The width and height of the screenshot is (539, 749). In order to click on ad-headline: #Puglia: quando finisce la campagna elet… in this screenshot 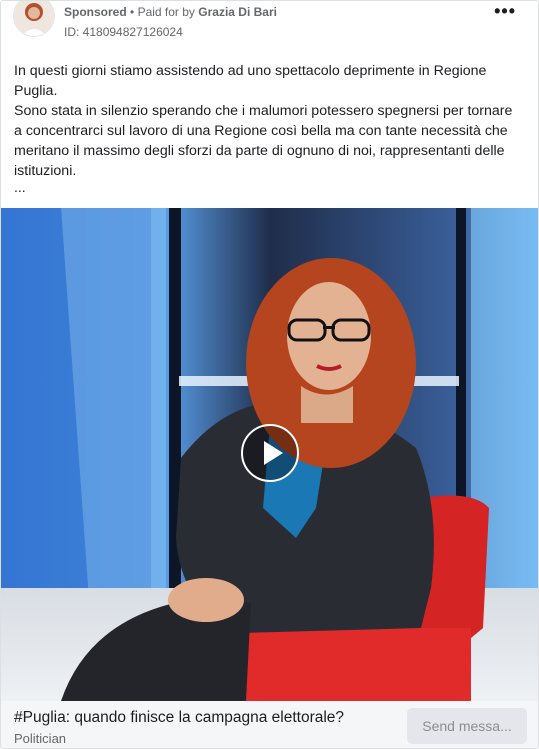, I will do `click(179, 718)`.